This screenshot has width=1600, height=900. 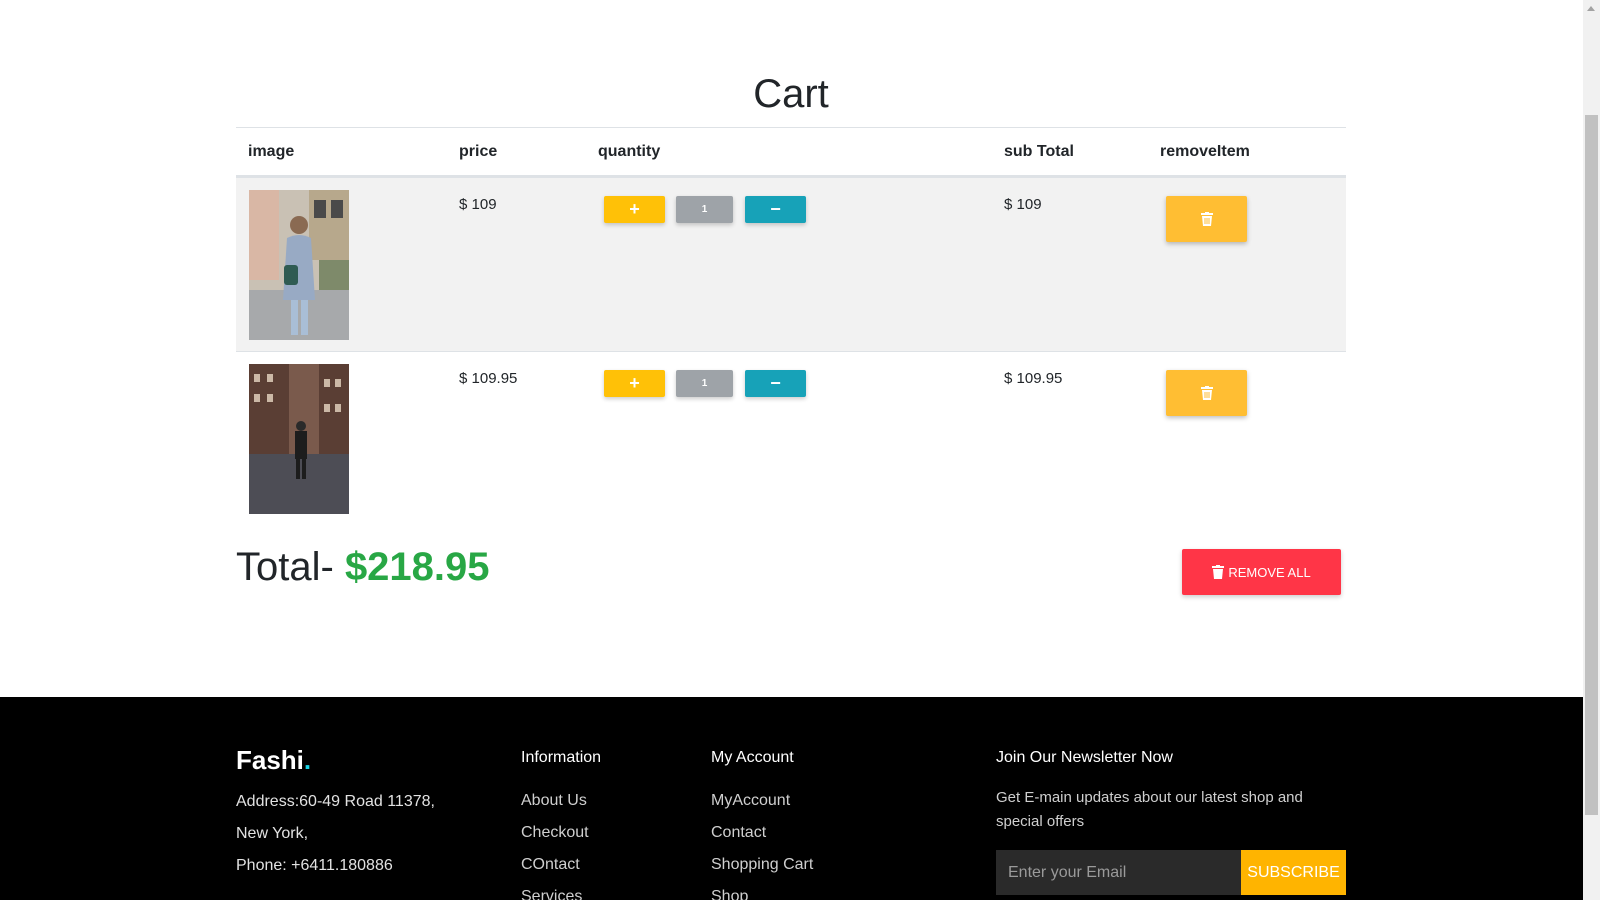 What do you see at coordinates (335, 801) in the screenshot?
I see `footer-address-line1: Address:60-49 Road 11378,` at bounding box center [335, 801].